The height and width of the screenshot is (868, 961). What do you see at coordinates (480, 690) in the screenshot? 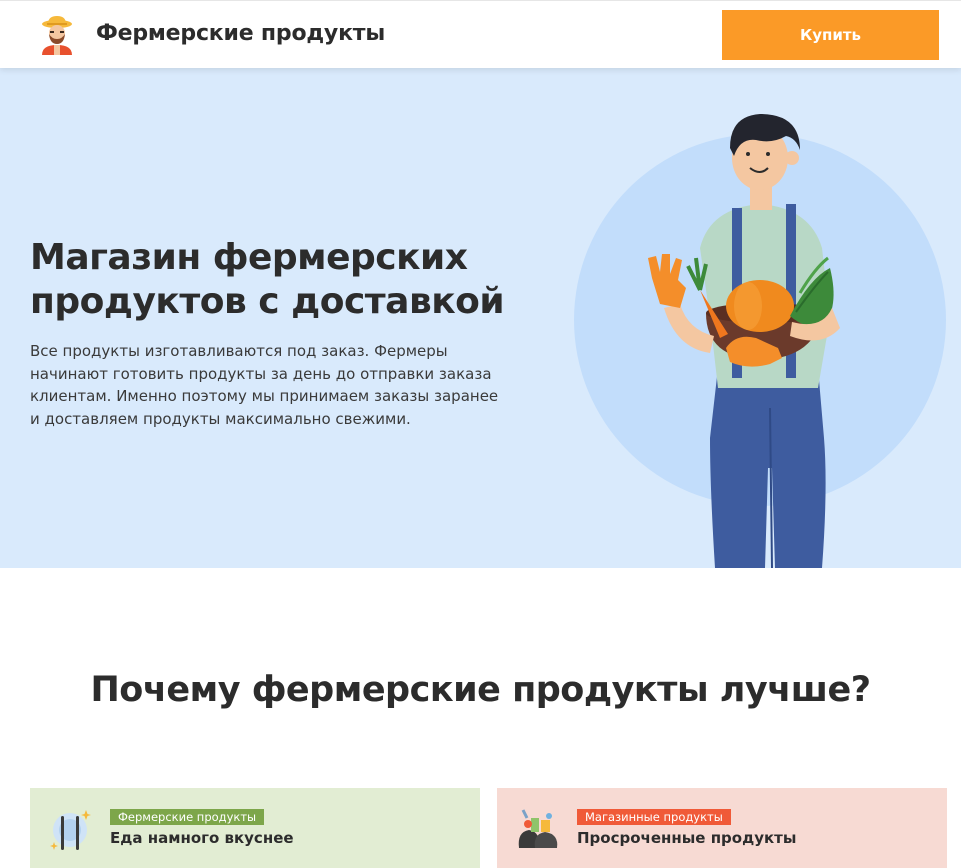
I see `why-section-title: Почему фермерские продукты лучше?` at bounding box center [480, 690].